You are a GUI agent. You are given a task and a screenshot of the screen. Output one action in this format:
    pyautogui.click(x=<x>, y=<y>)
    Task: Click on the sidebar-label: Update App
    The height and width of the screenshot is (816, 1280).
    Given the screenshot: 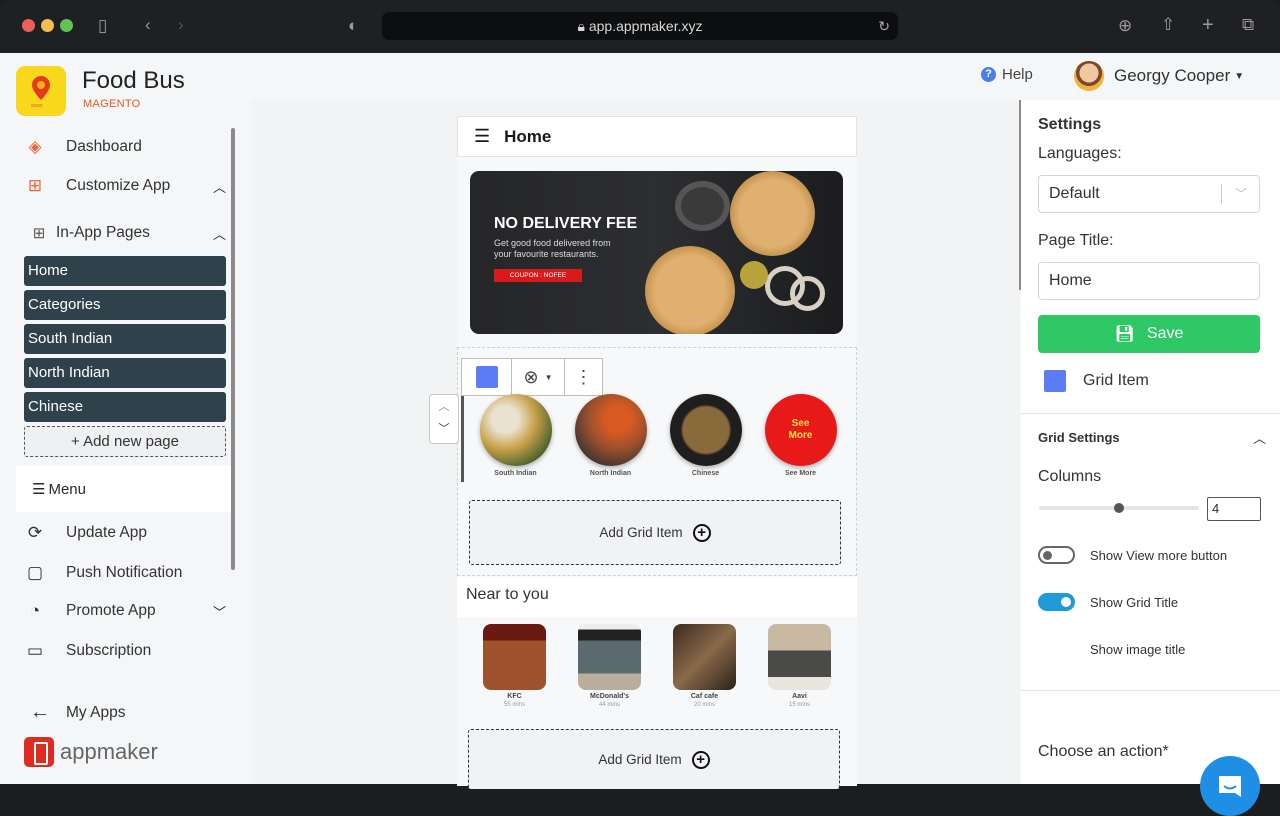 What is the action you would take?
    pyautogui.click(x=107, y=532)
    